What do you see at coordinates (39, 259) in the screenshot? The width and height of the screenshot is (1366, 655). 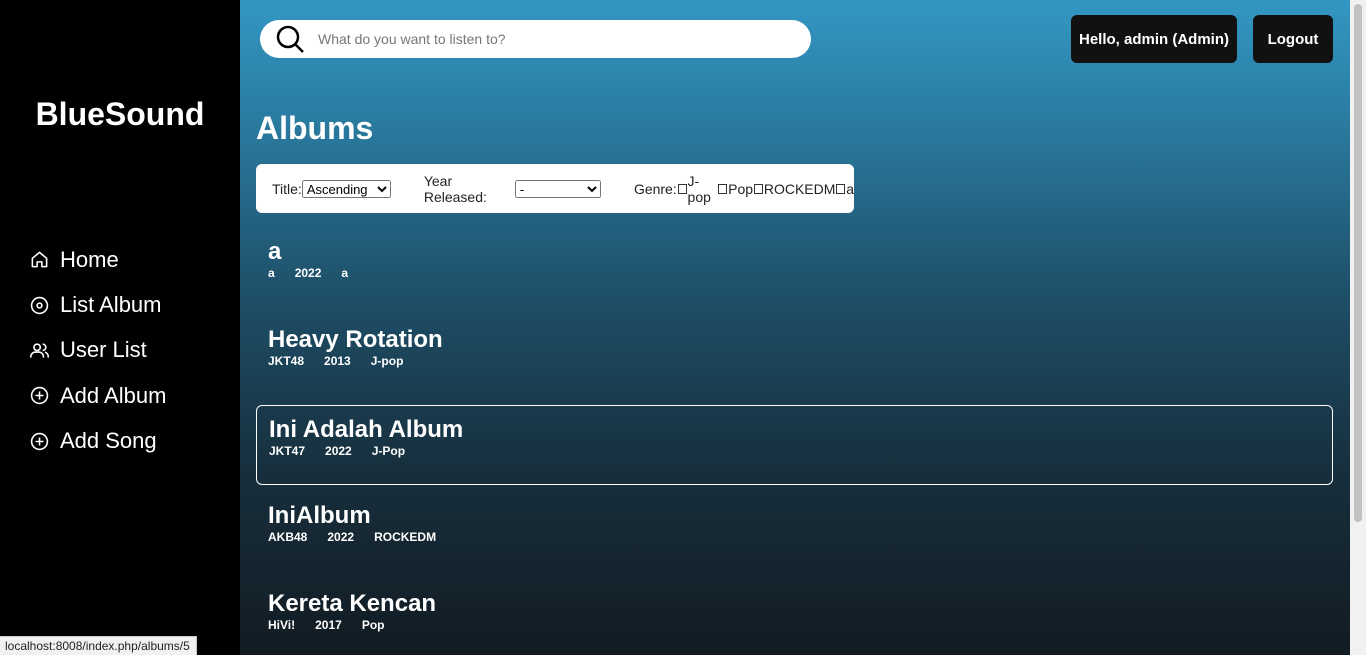 I see `home-icon` at bounding box center [39, 259].